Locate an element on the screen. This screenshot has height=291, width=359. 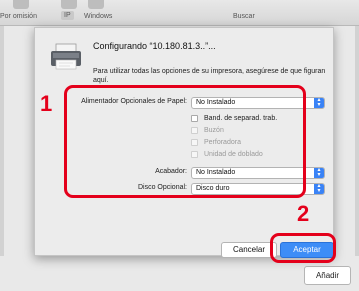
window-toolbar: Por omisión IP Windows Buscar is located at coordinates (179, 13).